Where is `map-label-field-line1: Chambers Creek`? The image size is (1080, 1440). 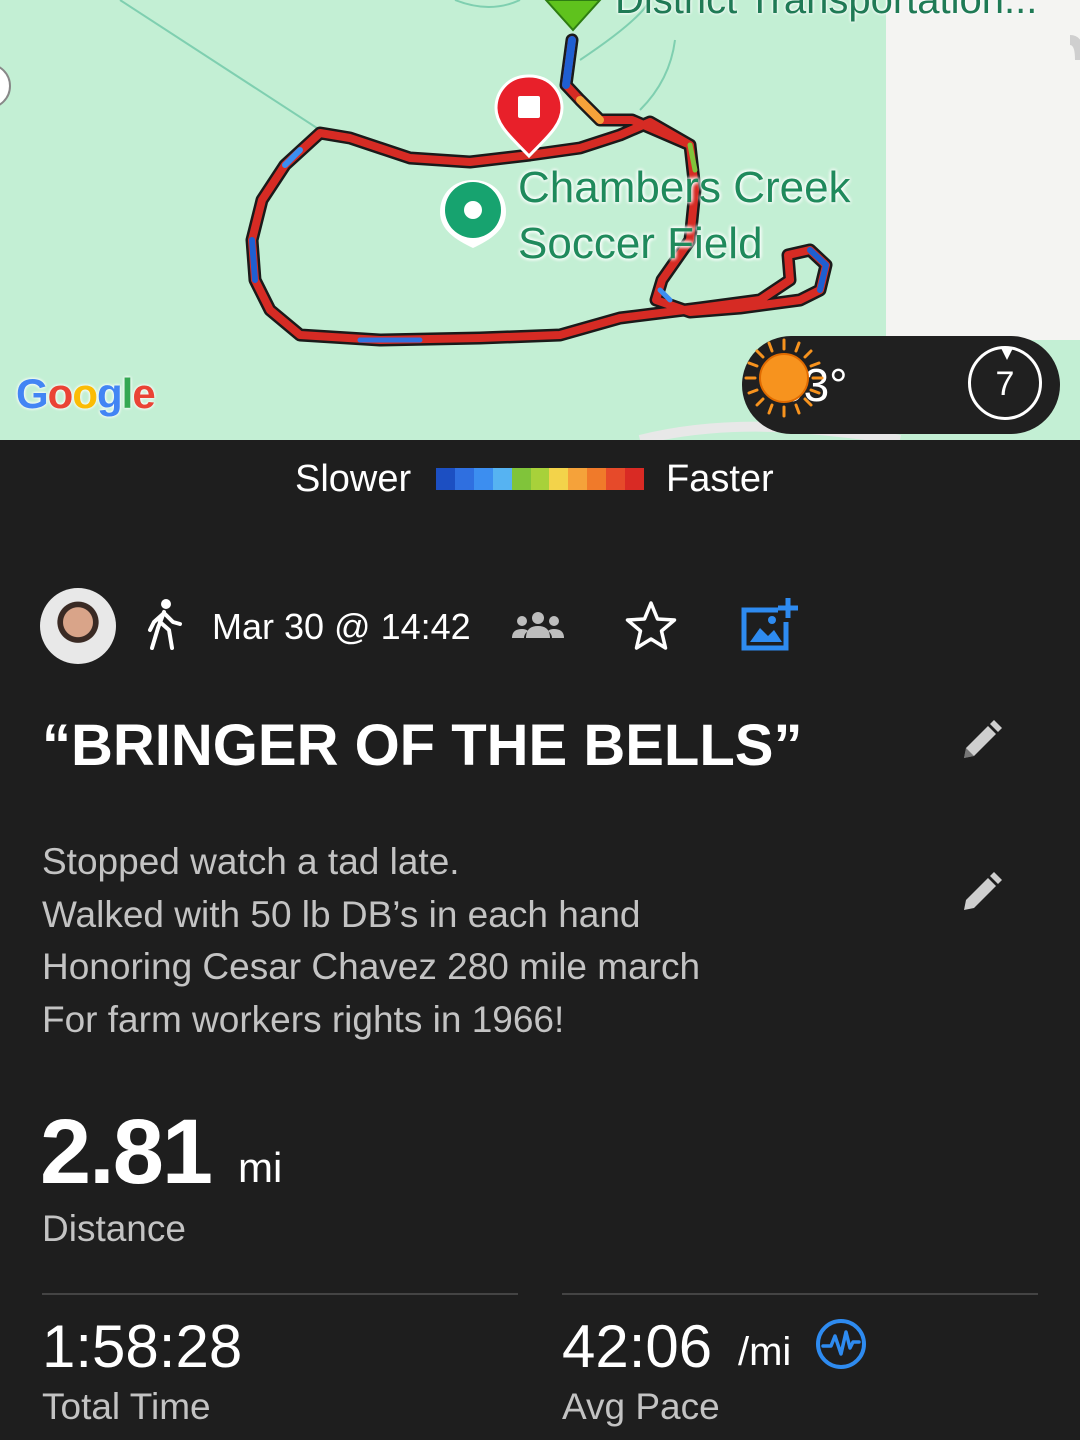 map-label-field-line1: Chambers Creek is located at coordinates (684, 187).